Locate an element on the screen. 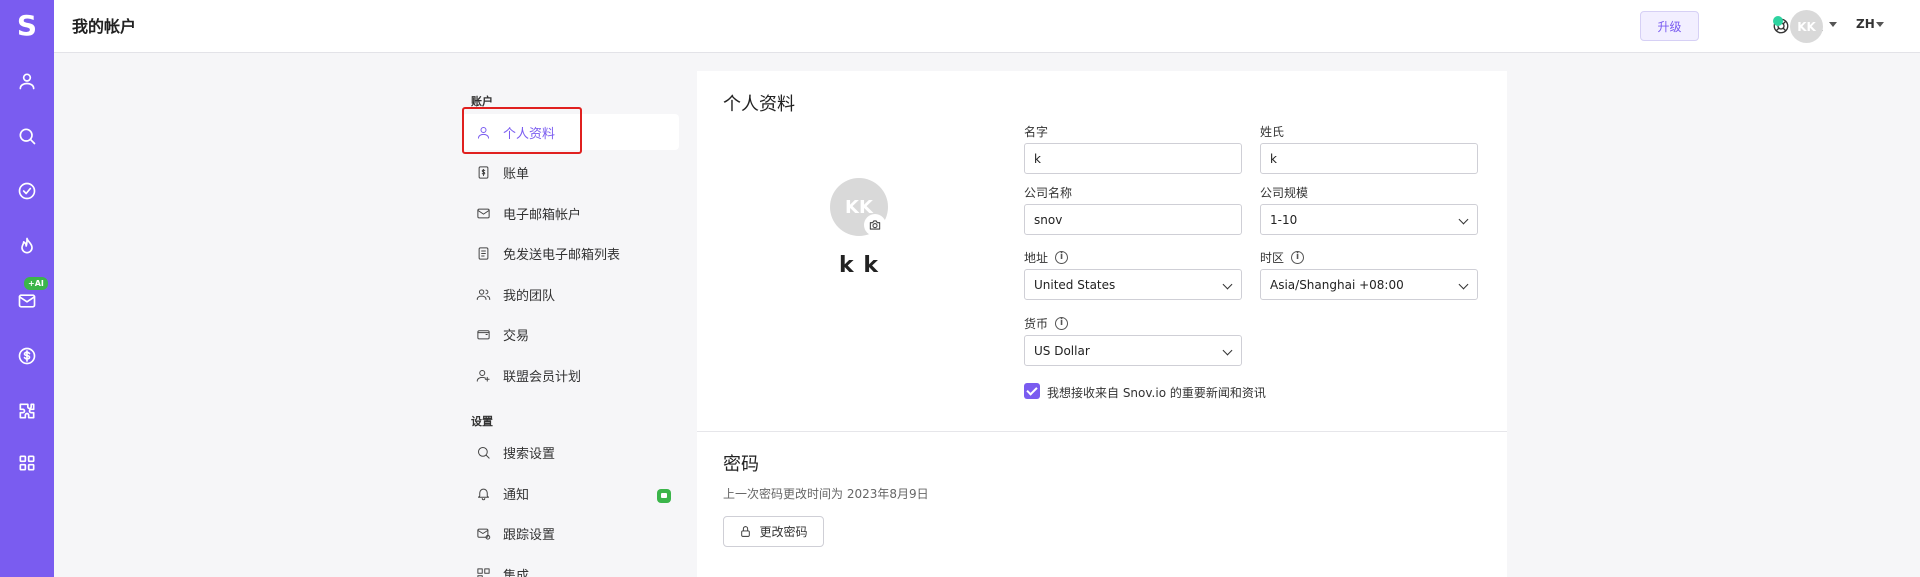 Image resolution: width=1920 pixels, height=577 pixels. currency-value: US Dollar is located at coordinates (1062, 350).